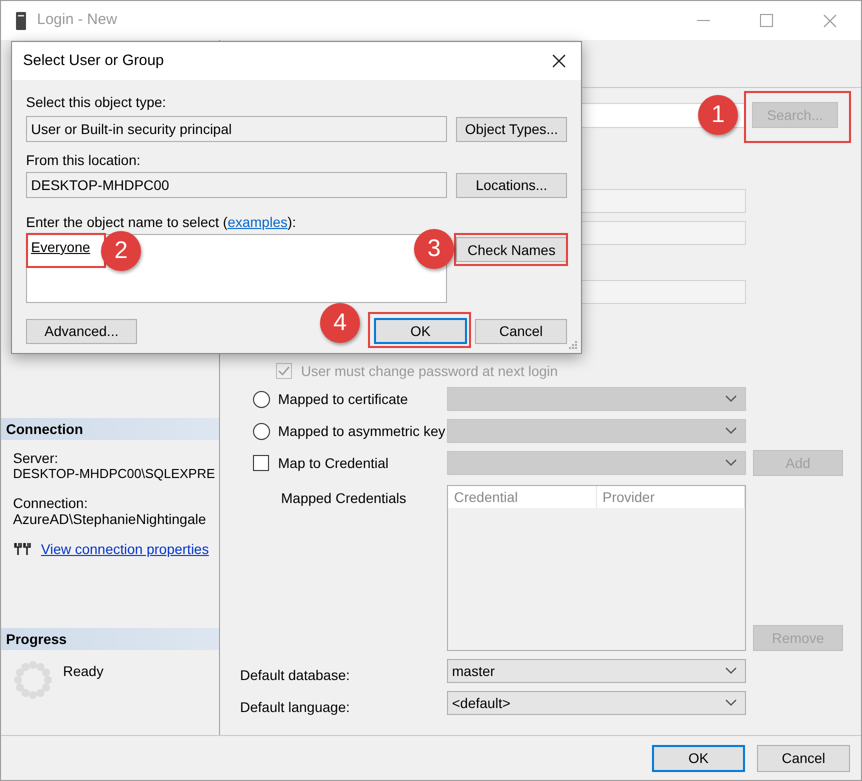 The height and width of the screenshot is (781, 862). Describe the element at coordinates (114, 474) in the screenshot. I see `server-name: DESKTOP-MHDPC00\SQLEXPRE` at that location.